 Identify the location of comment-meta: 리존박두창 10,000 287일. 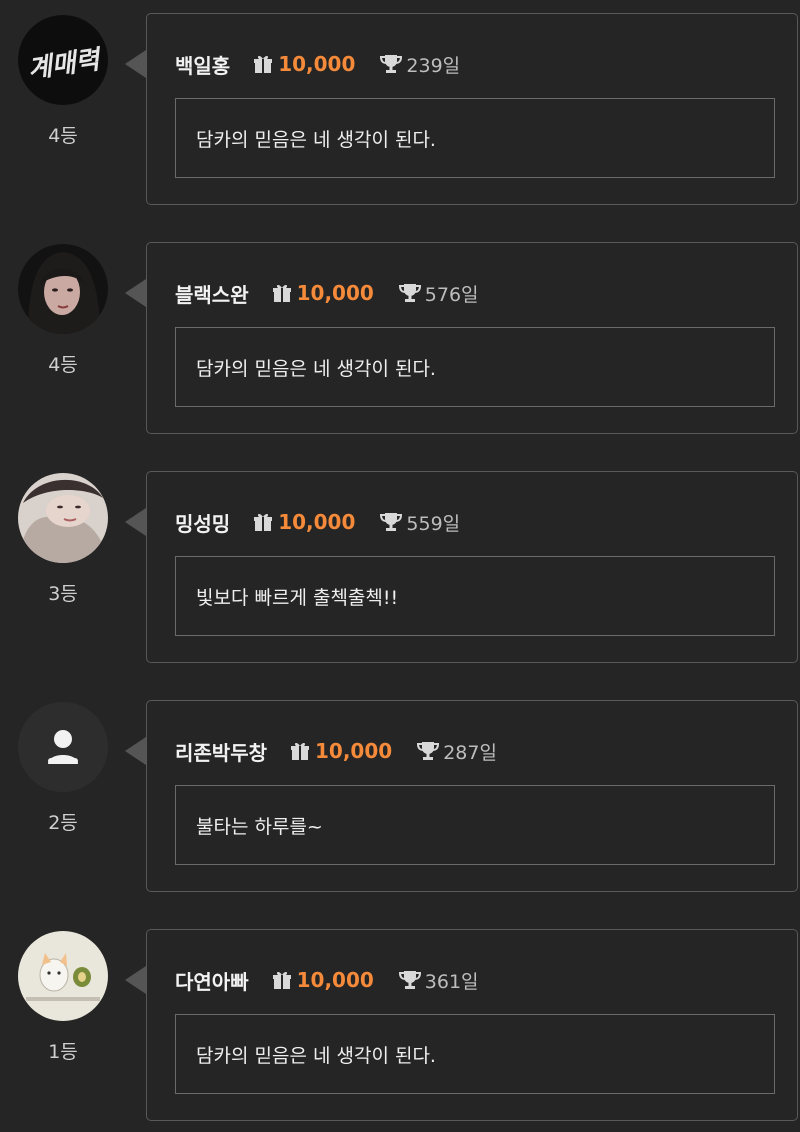
(336, 751).